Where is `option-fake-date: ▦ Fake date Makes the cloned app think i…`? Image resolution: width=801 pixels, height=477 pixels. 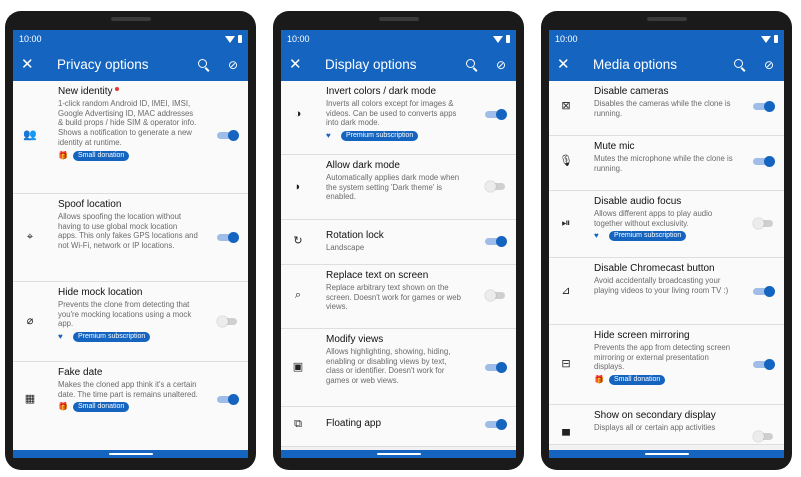
option-fake-date: ▦ Fake date Makes the cloned app think i… is located at coordinates (130, 407).